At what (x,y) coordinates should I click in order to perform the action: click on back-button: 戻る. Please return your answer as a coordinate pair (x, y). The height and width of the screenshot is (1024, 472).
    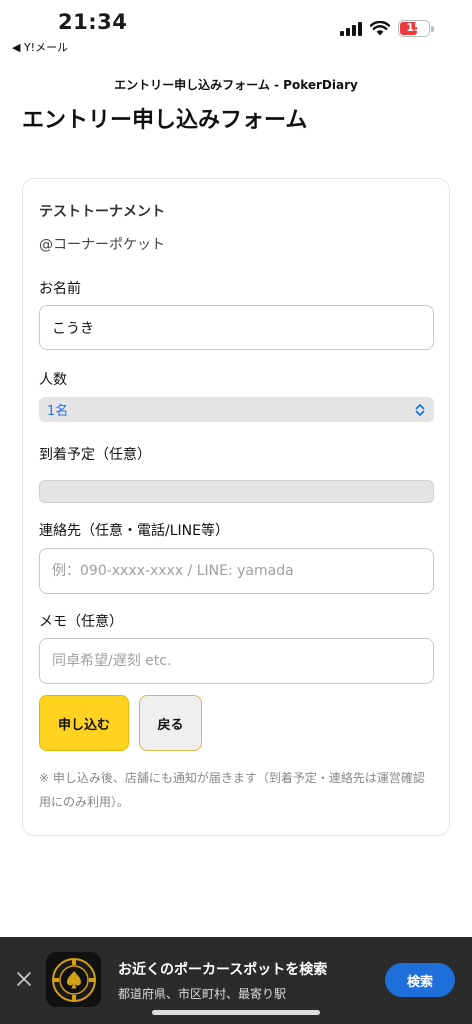
    Looking at the image, I should click on (170, 723).